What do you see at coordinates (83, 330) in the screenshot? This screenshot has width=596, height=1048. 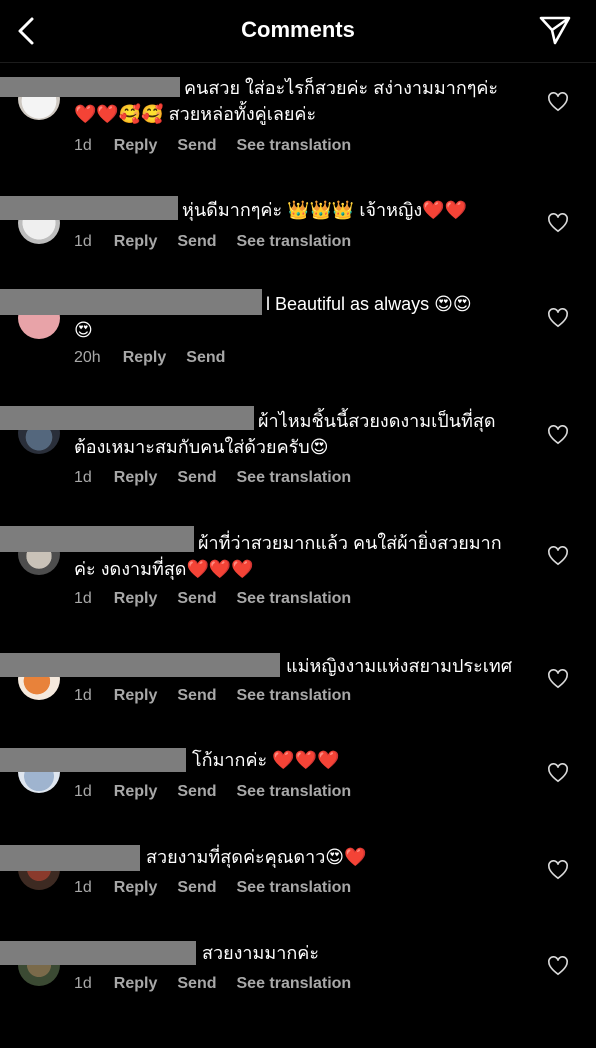 I see `comment-text-line2: 😍` at bounding box center [83, 330].